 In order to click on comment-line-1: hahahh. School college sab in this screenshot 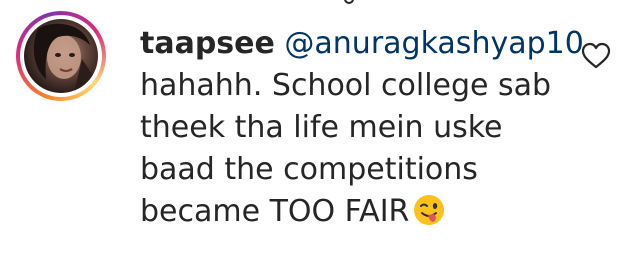, I will do `click(346, 85)`.